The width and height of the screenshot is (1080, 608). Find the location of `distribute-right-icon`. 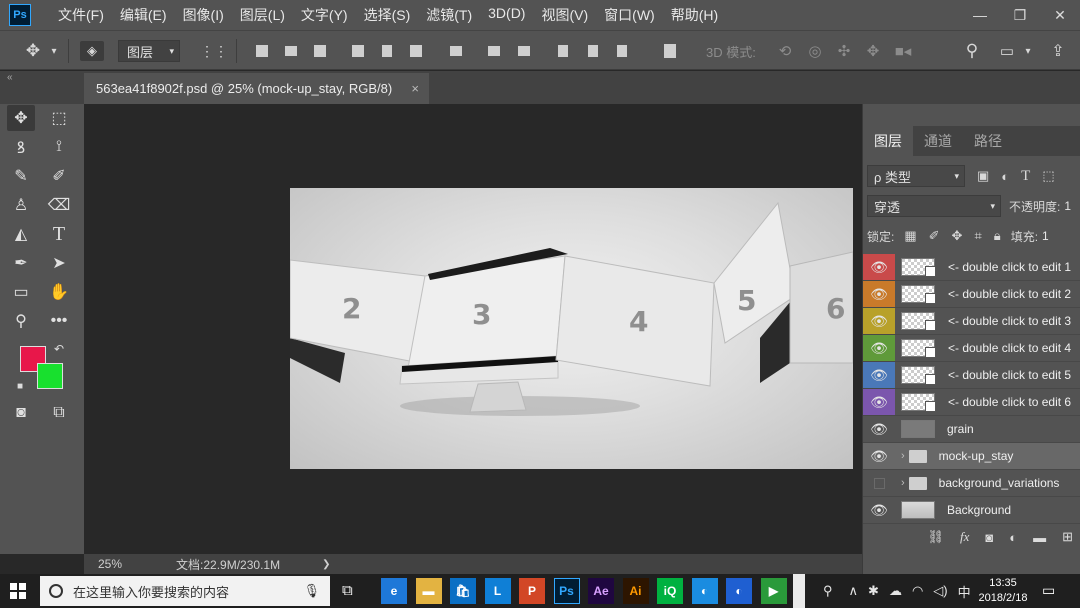

distribute-right-icon is located at coordinates (622, 51).